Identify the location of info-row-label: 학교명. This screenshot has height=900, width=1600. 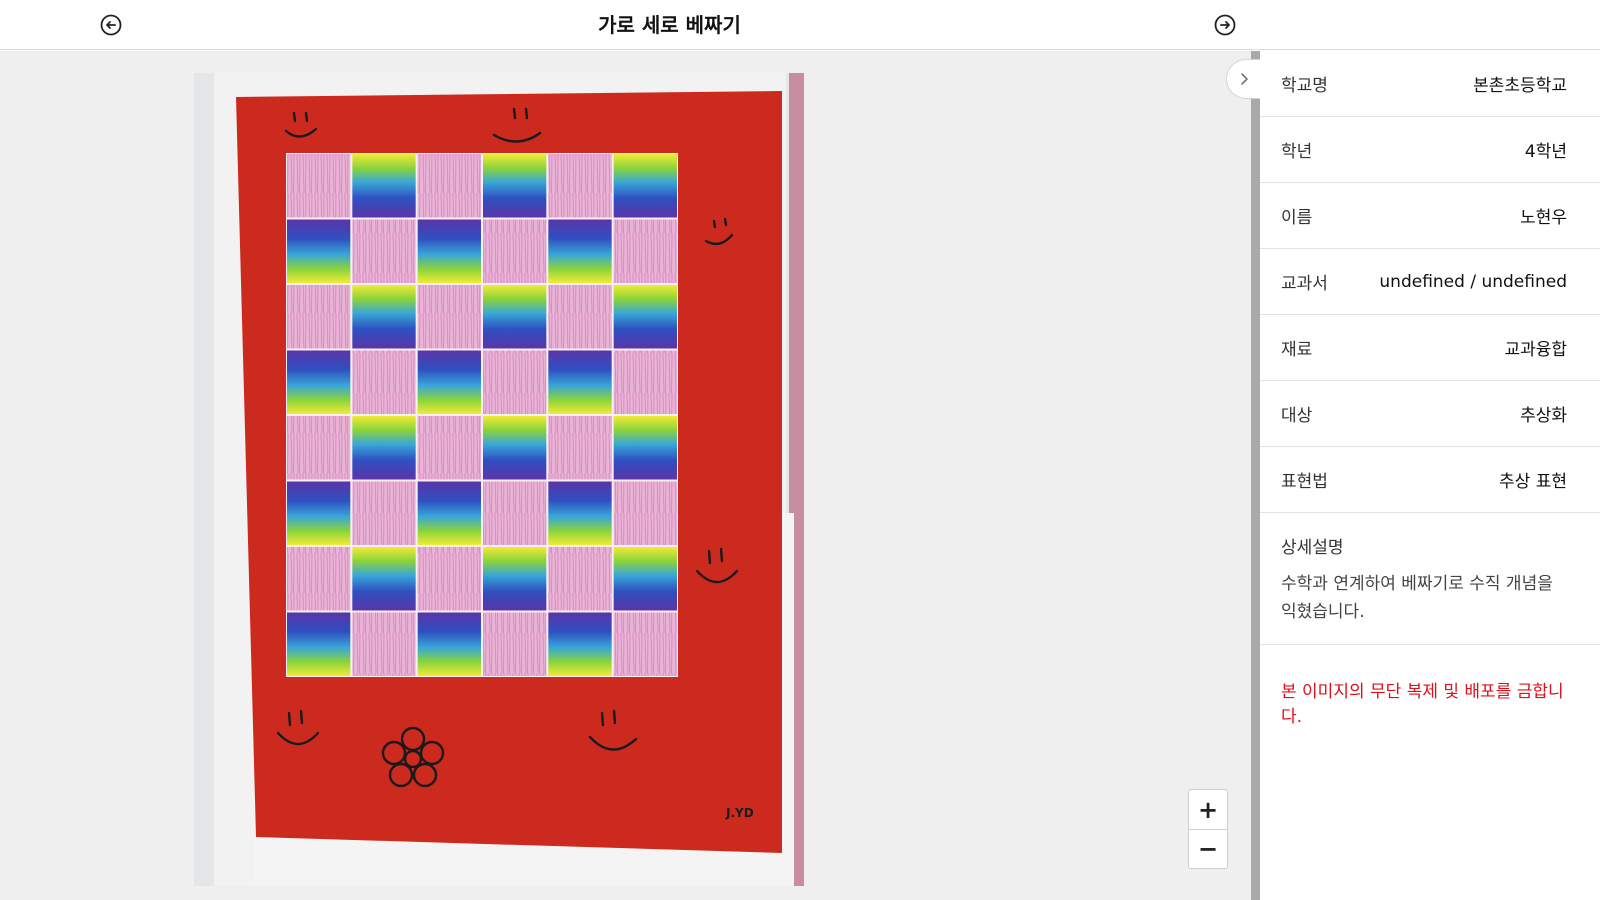
(1304, 86).